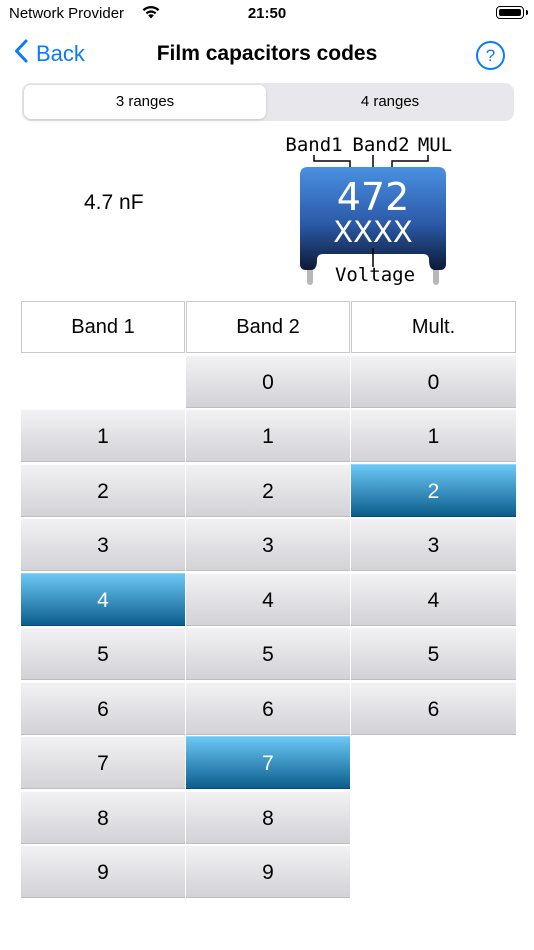  Describe the element at coordinates (390, 102) in the screenshot. I see `segment-4-ranges: 4 ranges` at that location.